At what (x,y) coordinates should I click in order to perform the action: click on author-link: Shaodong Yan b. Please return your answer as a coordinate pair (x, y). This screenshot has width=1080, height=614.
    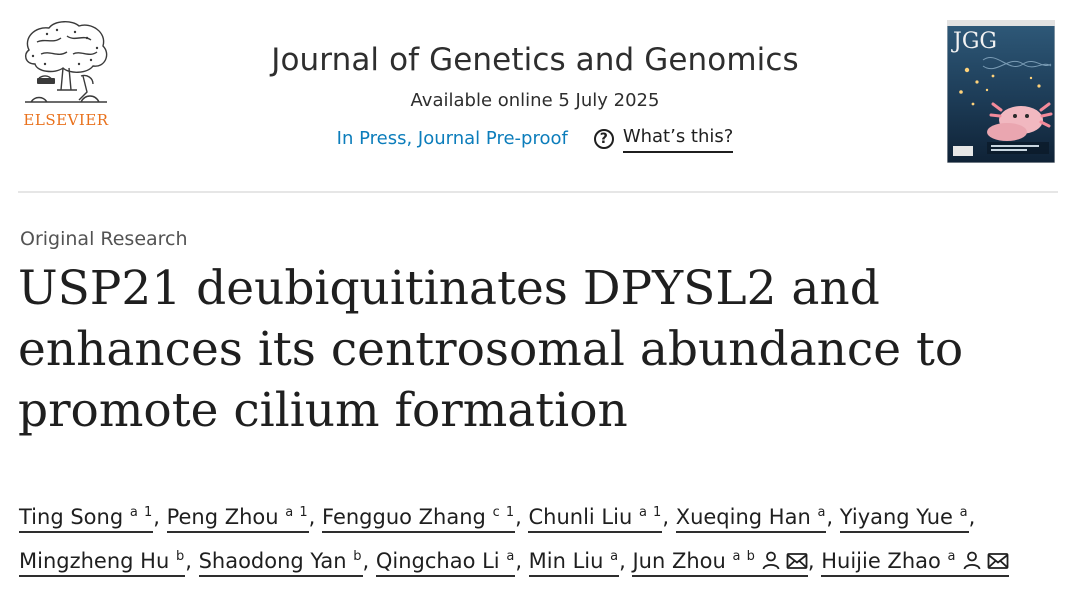
    Looking at the image, I should click on (280, 563).